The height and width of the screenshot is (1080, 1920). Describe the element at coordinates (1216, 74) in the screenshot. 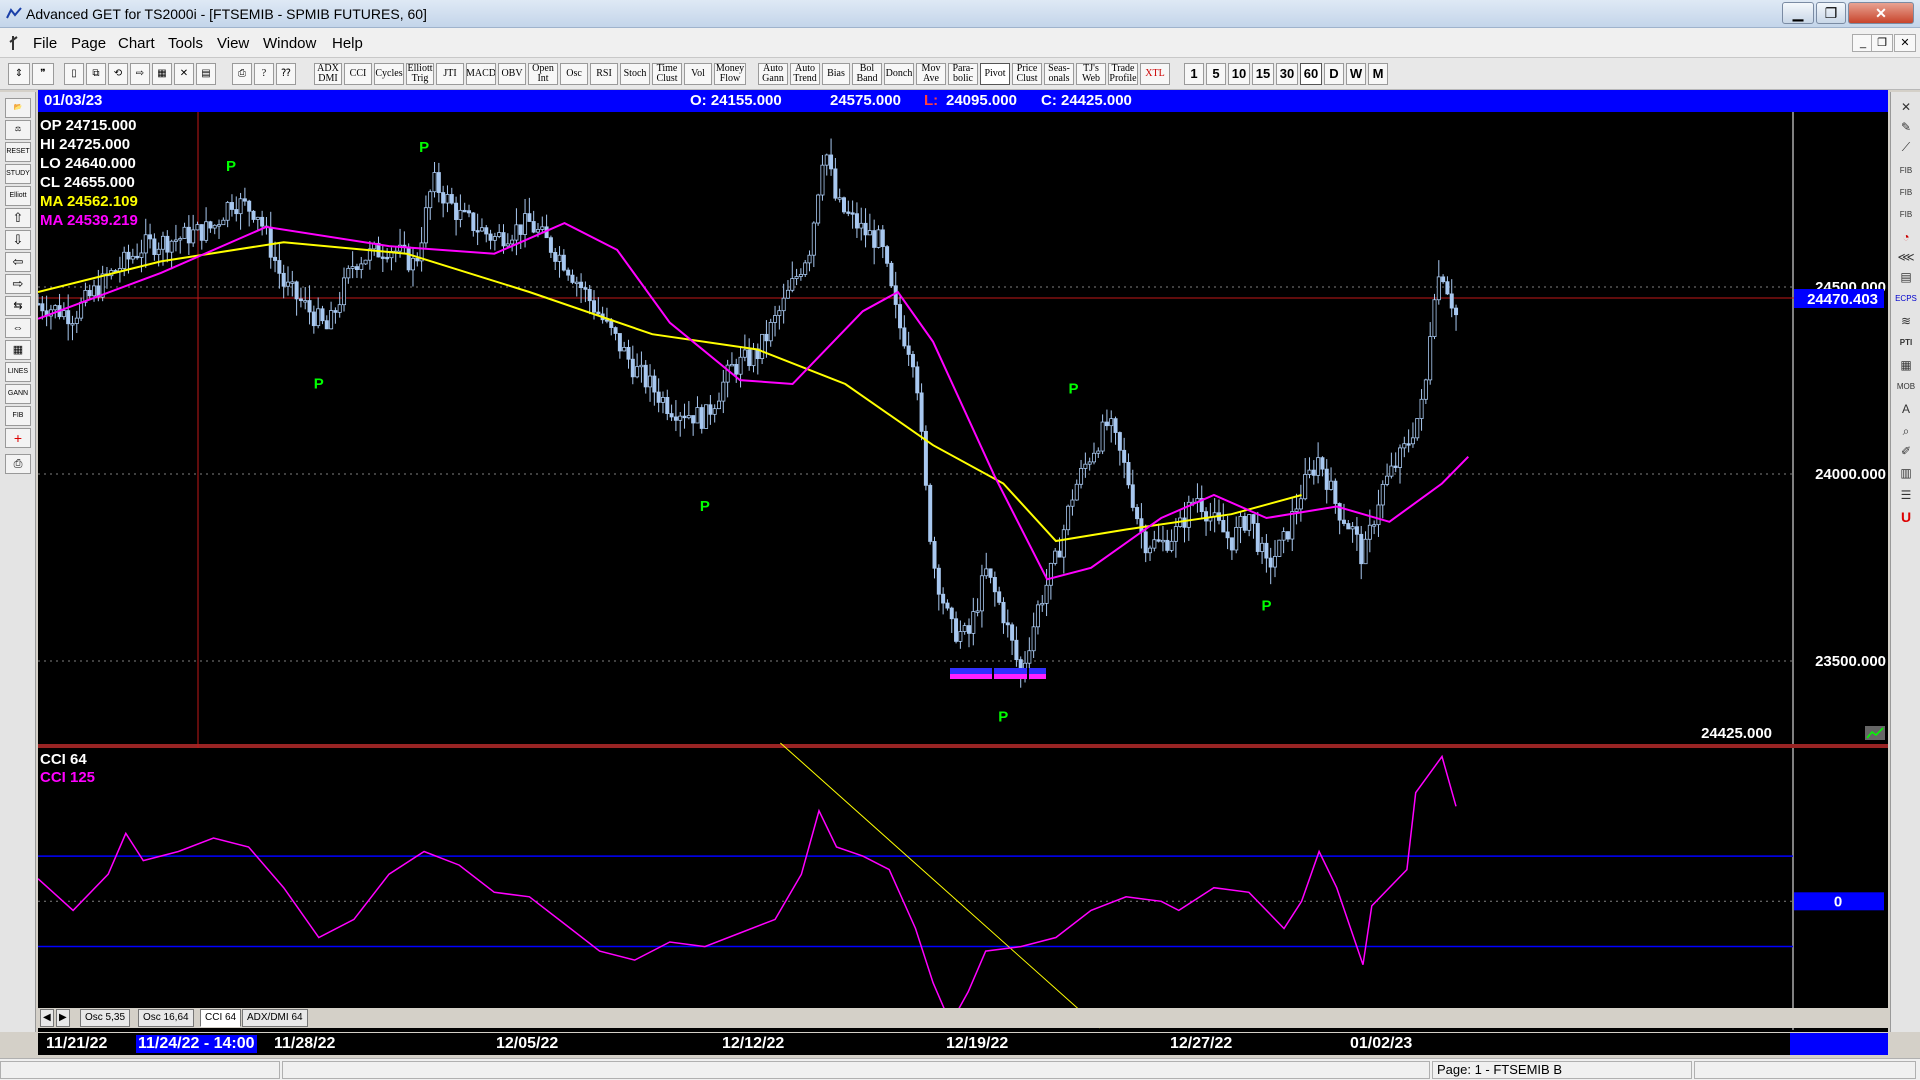

I see `interval-5-button: 5` at that location.